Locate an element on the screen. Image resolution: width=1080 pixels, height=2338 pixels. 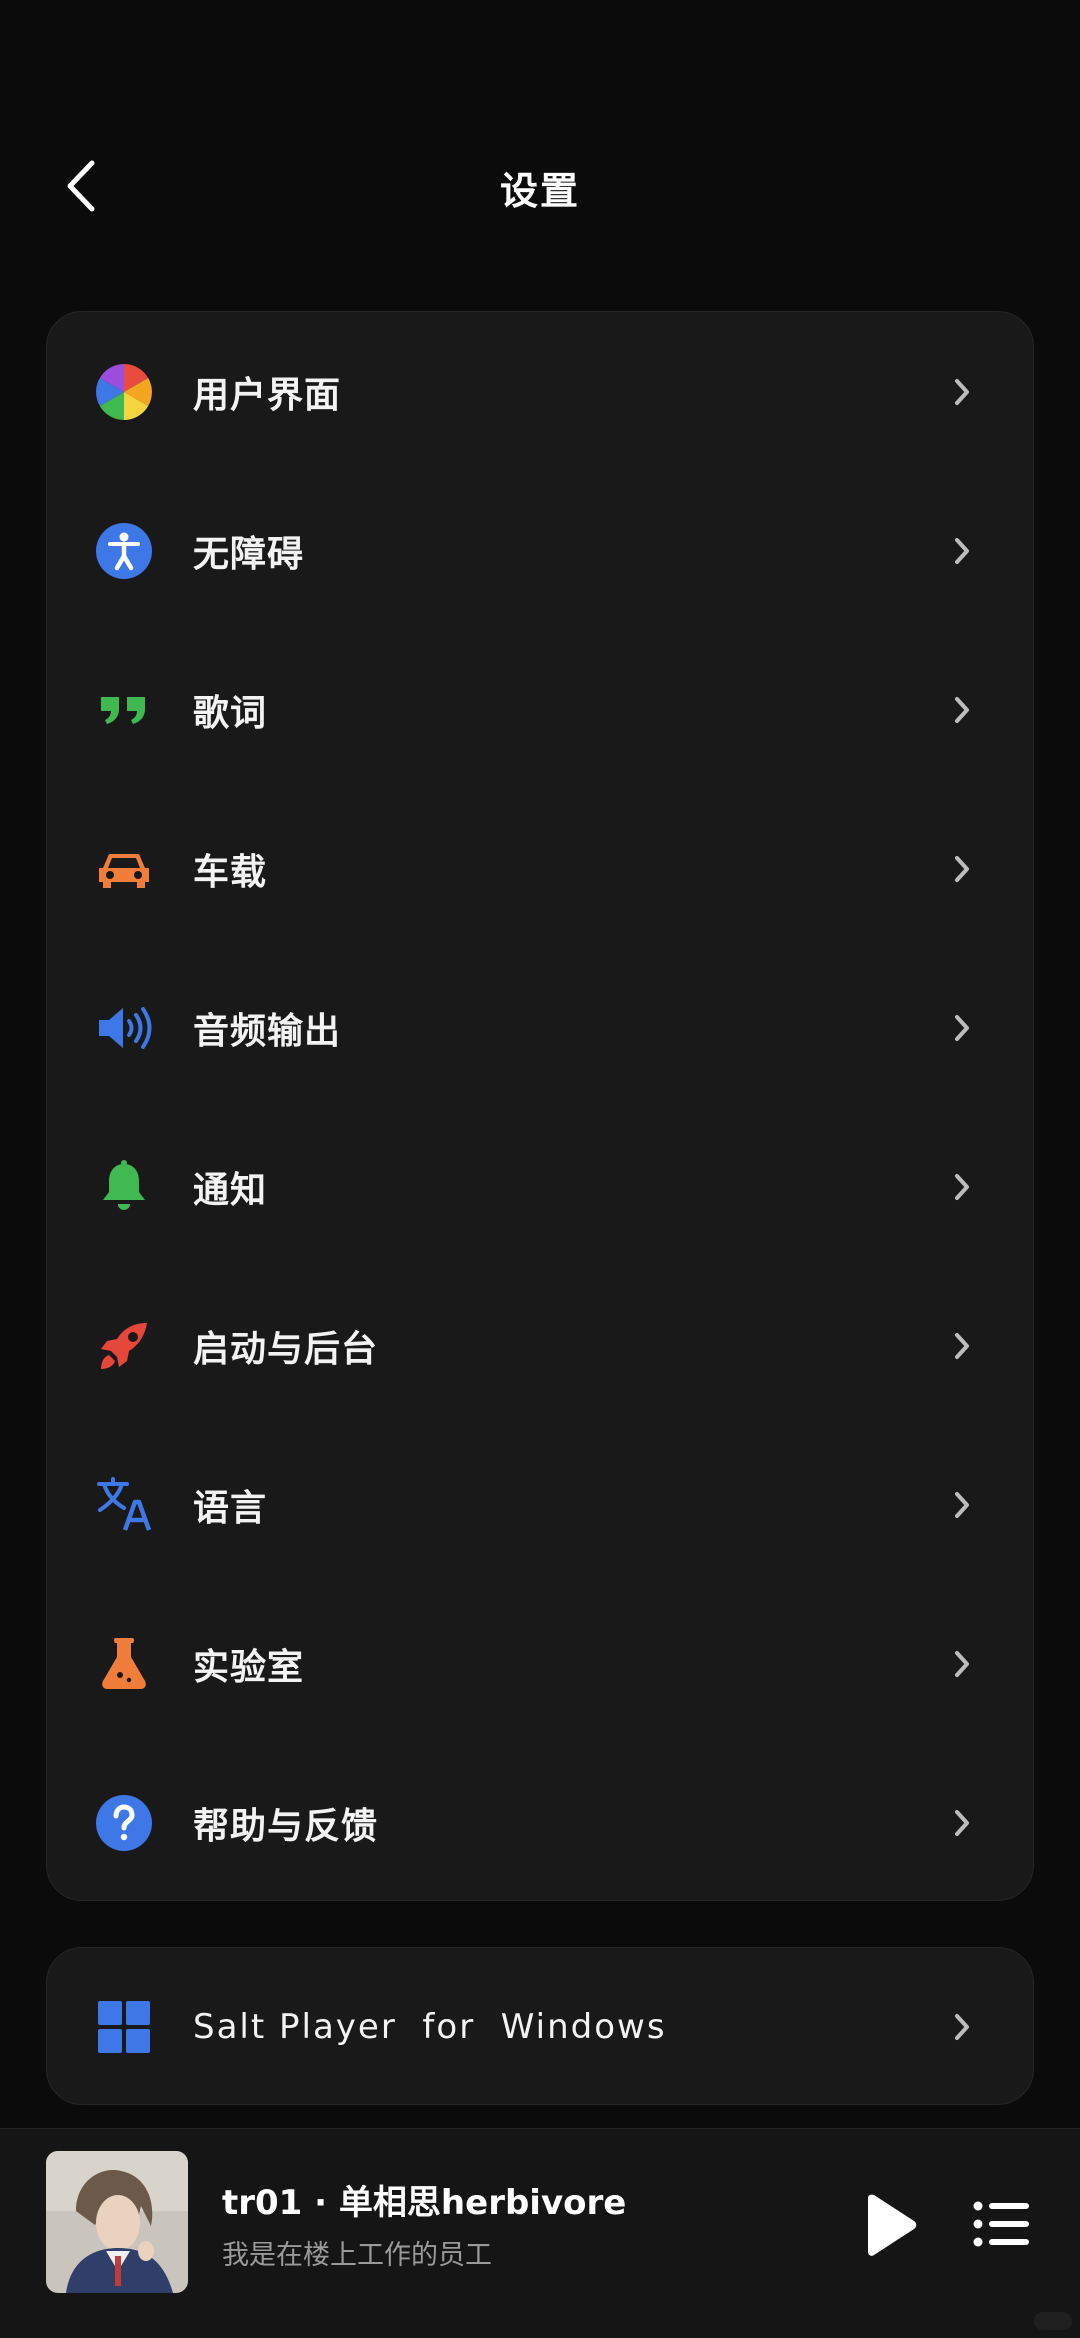
rocket-icon is located at coordinates (124, 1346).